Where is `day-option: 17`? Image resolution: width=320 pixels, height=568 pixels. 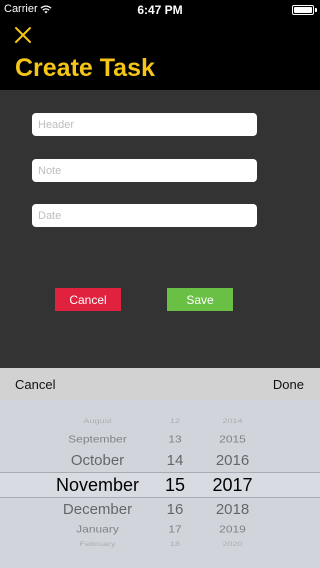 day-option: 17 is located at coordinates (175, 529).